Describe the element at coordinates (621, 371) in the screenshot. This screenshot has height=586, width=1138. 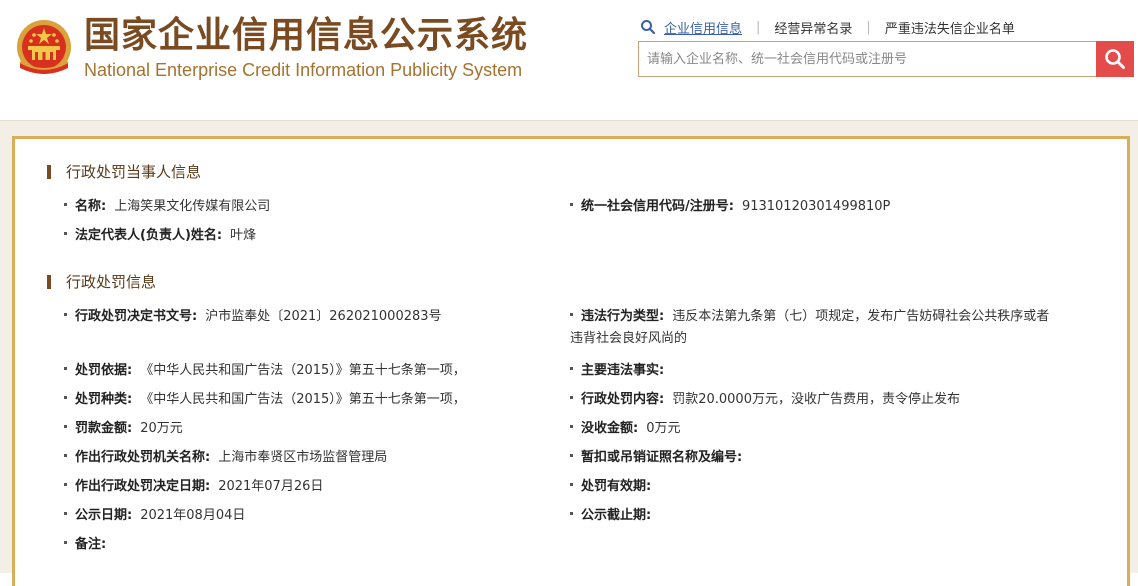
I see `field-facts: 主要违法事实:` at that location.